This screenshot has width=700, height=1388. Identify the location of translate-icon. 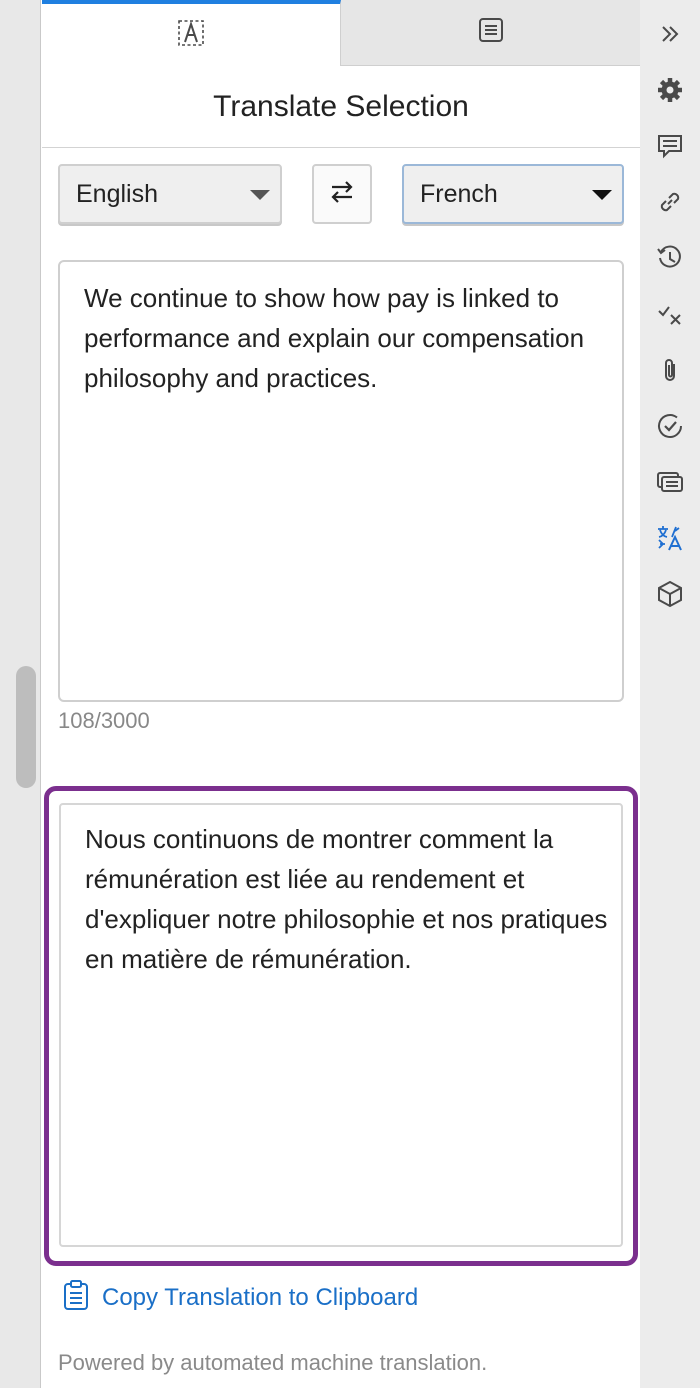
(670, 538).